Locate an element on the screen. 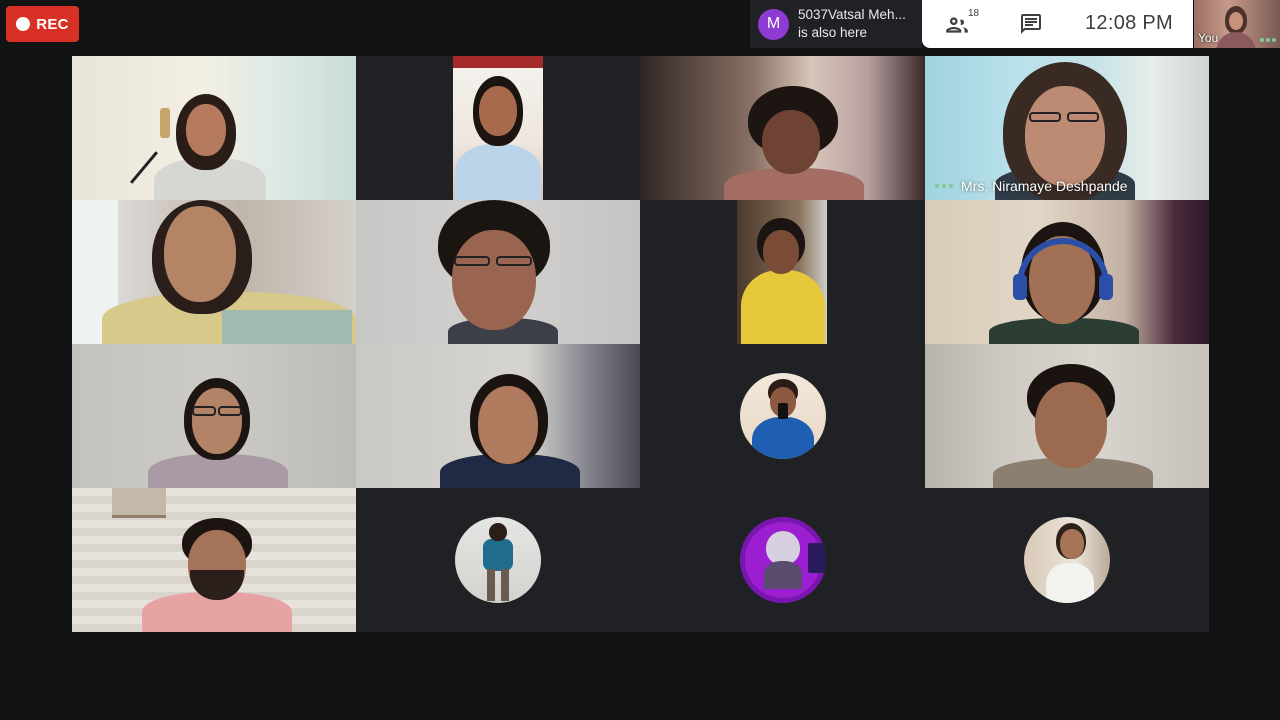  record-dot-icon is located at coordinates (23, 24).